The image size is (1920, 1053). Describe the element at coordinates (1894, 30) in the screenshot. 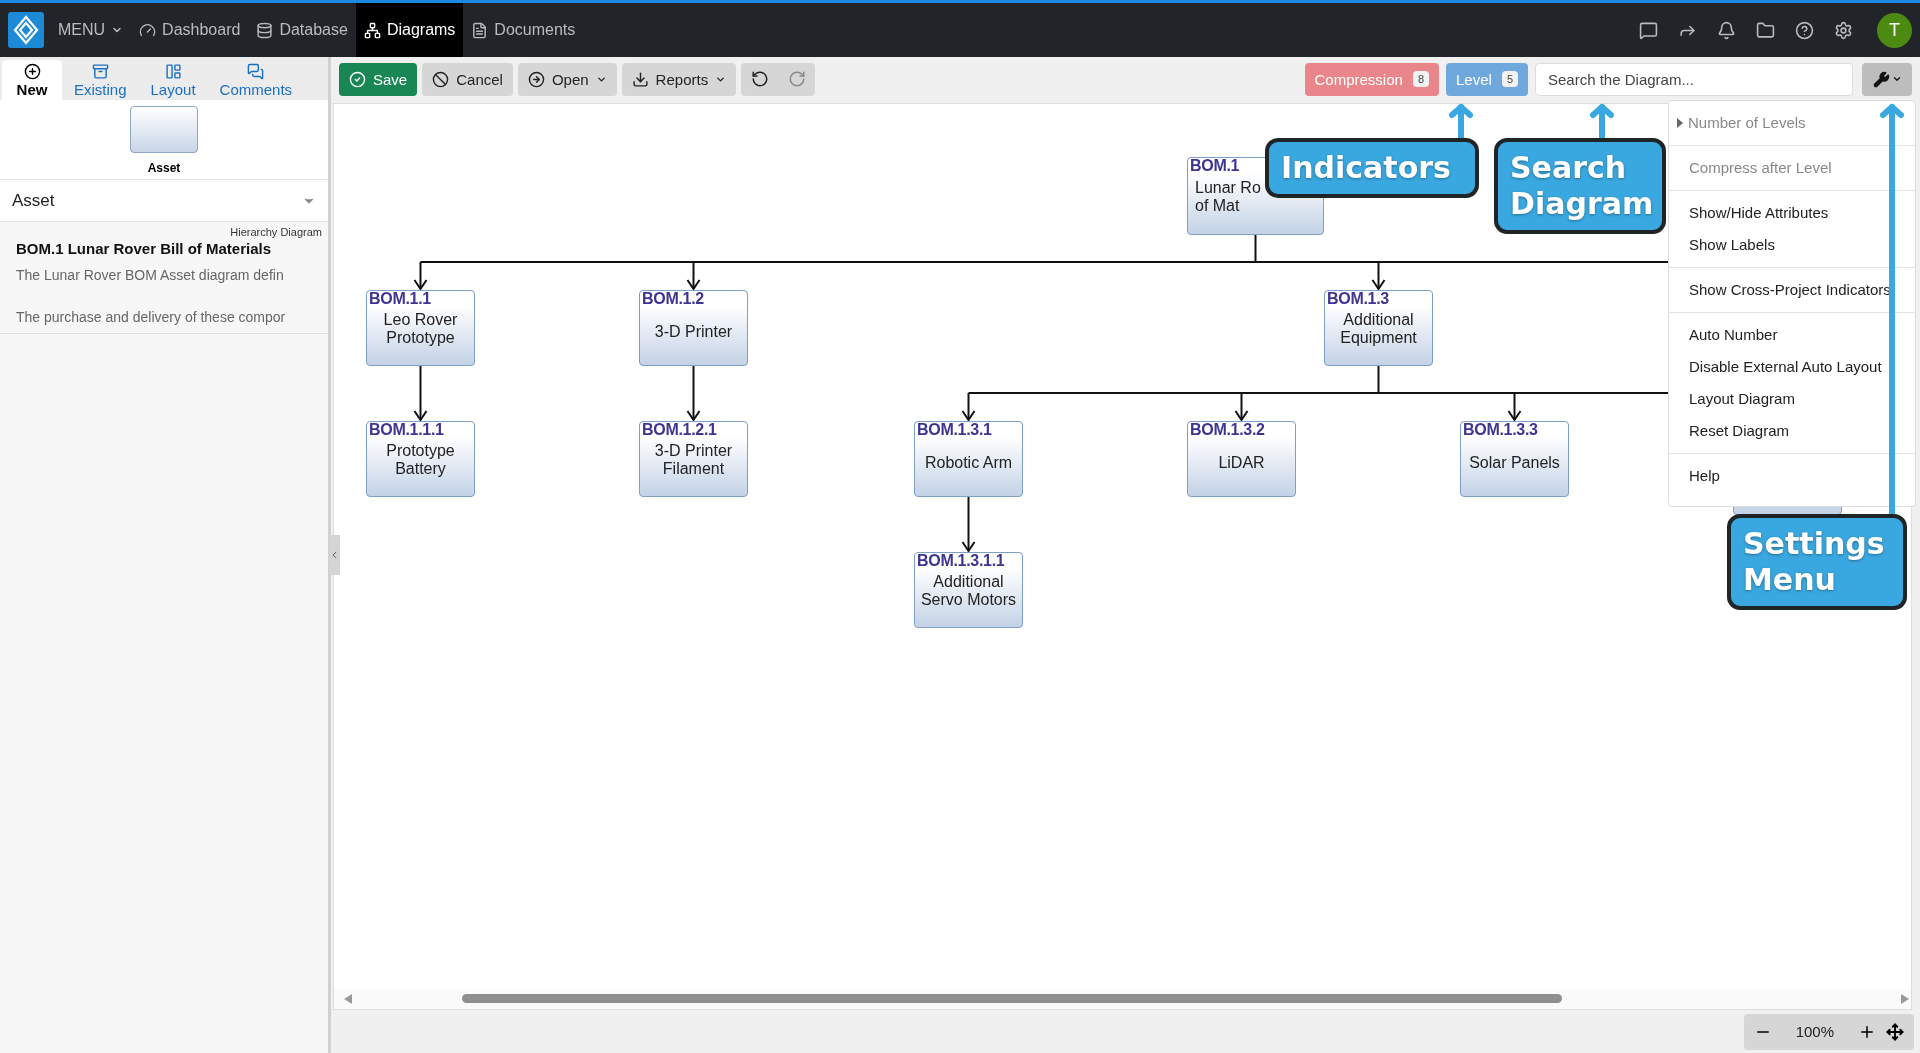

I see `user-avatar: T` at that location.